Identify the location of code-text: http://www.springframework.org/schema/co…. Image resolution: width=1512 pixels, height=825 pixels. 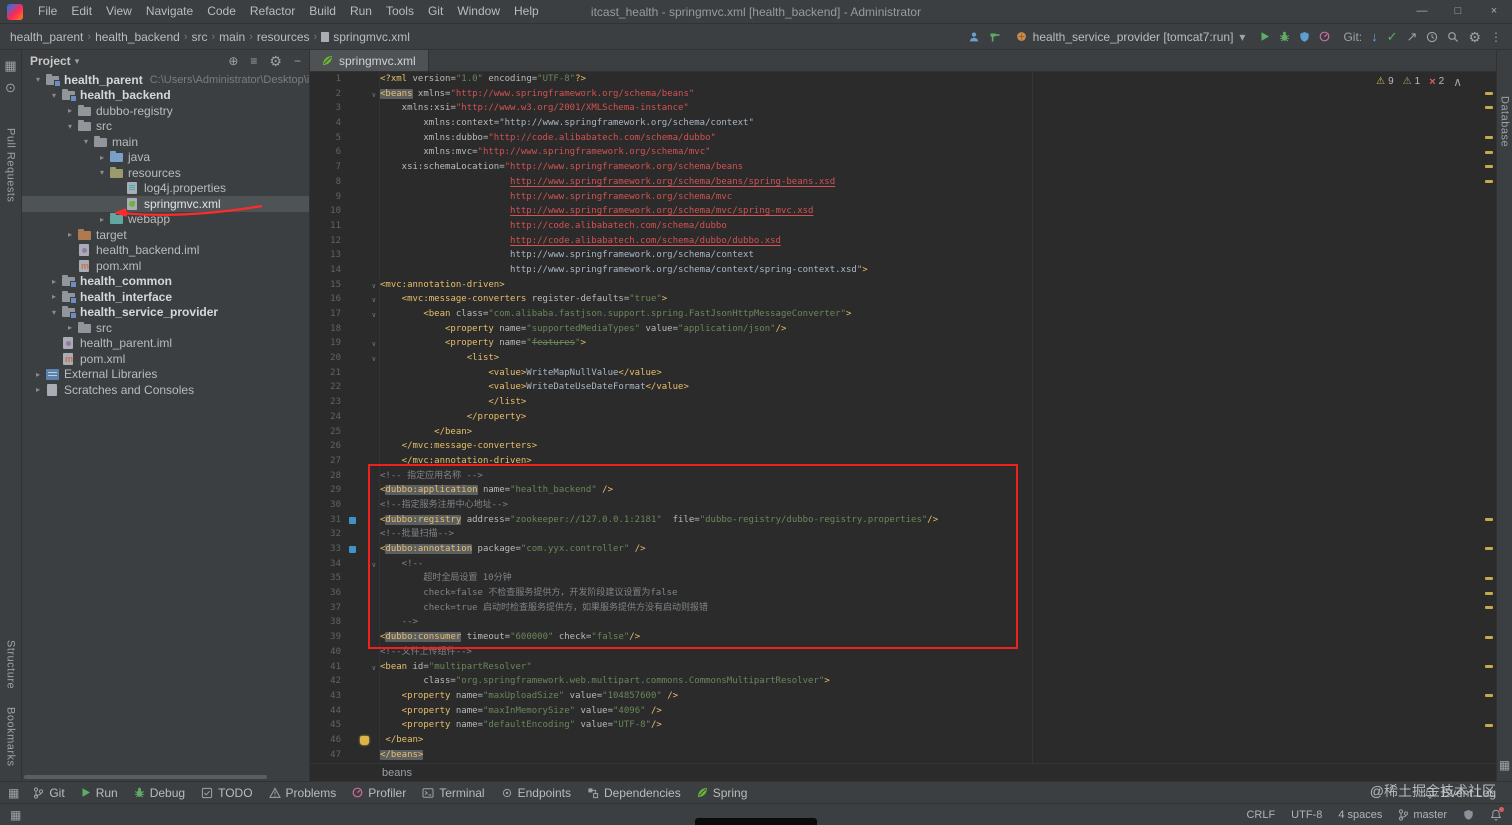
(938, 255).